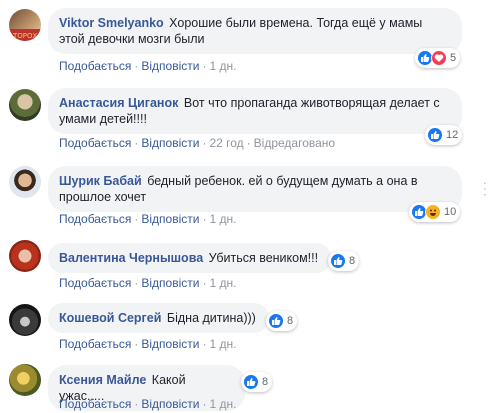 The height and width of the screenshot is (413, 499). Describe the element at coordinates (486, 189) in the screenshot. I see `more-options-icon: ···` at that location.